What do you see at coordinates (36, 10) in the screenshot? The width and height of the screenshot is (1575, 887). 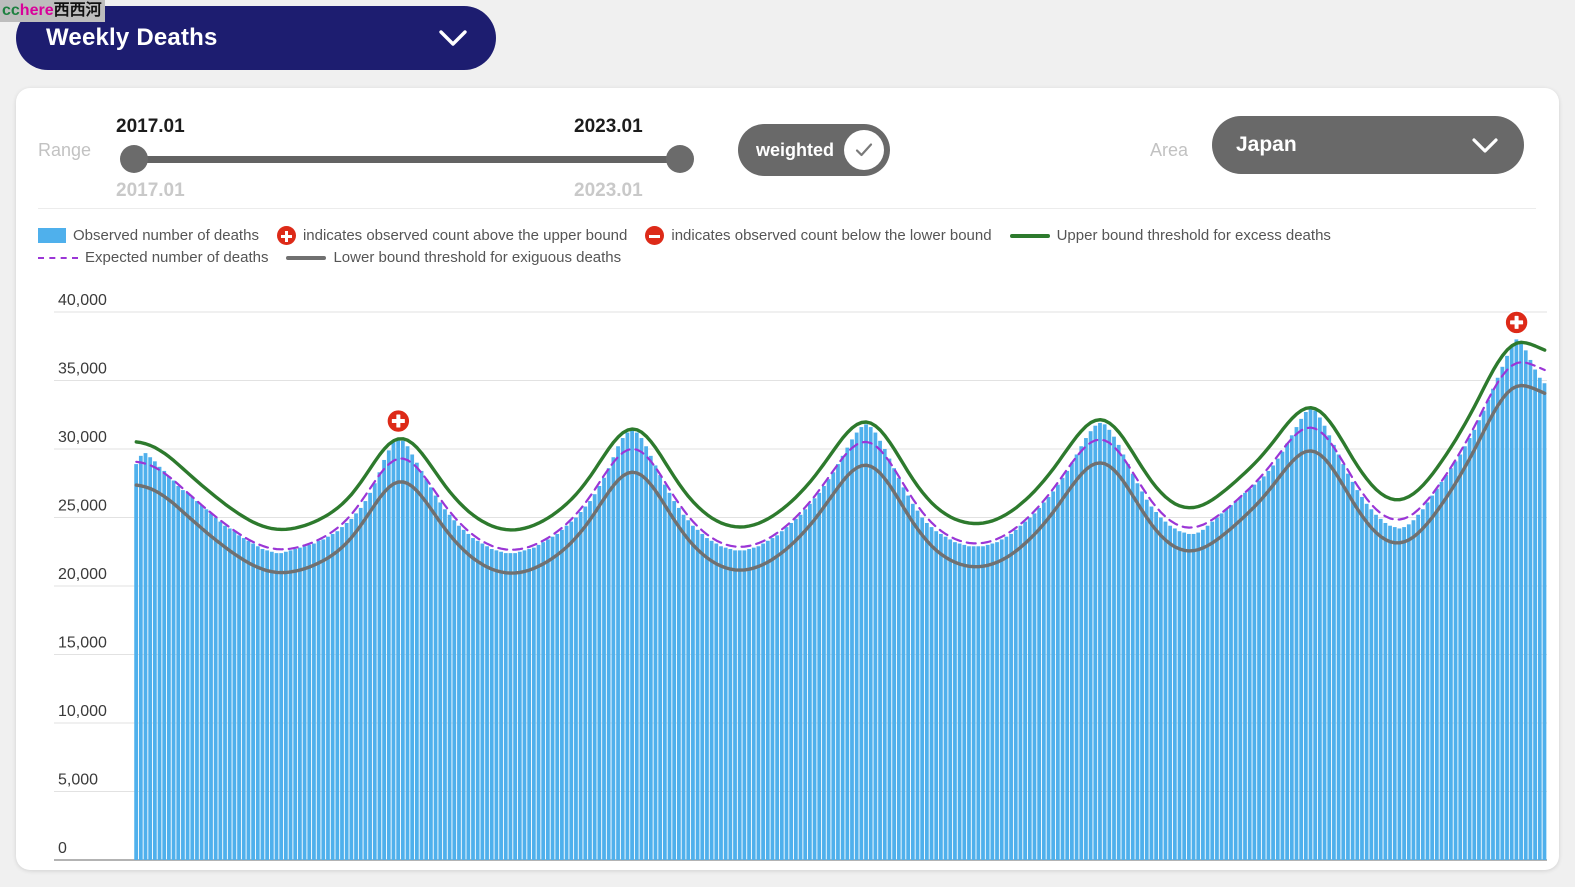 I see `watermark-here: here` at bounding box center [36, 10].